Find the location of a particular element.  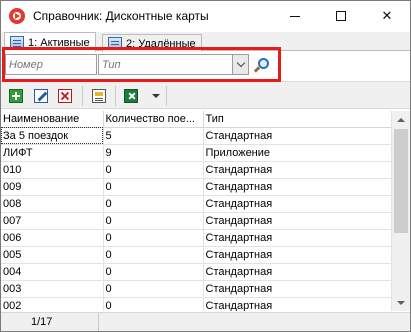

search-button is located at coordinates (262, 64).